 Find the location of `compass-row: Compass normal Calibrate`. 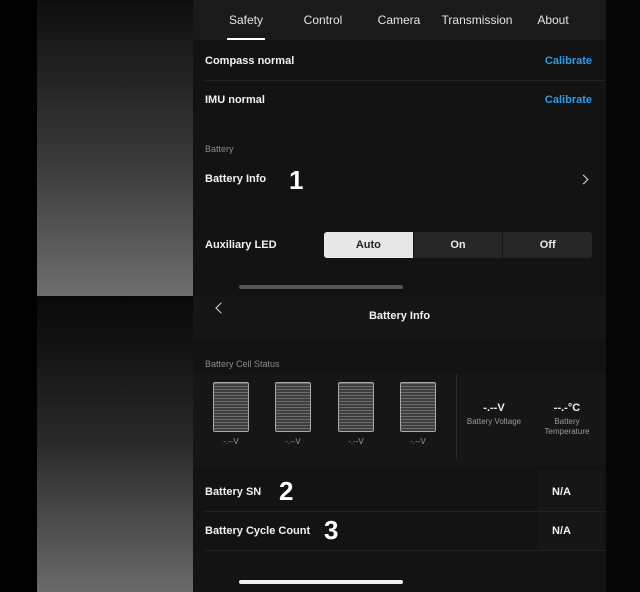

compass-row: Compass normal Calibrate is located at coordinates (399, 61).